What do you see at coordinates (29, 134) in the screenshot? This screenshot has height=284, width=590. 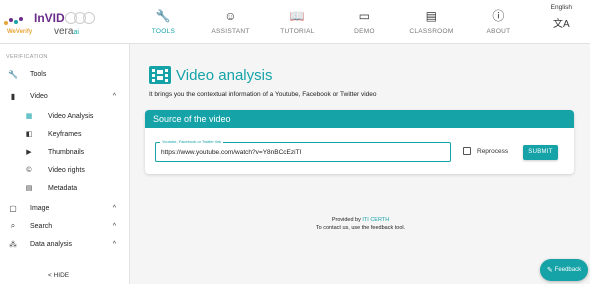 I see `keyframes-icon: ◧` at bounding box center [29, 134].